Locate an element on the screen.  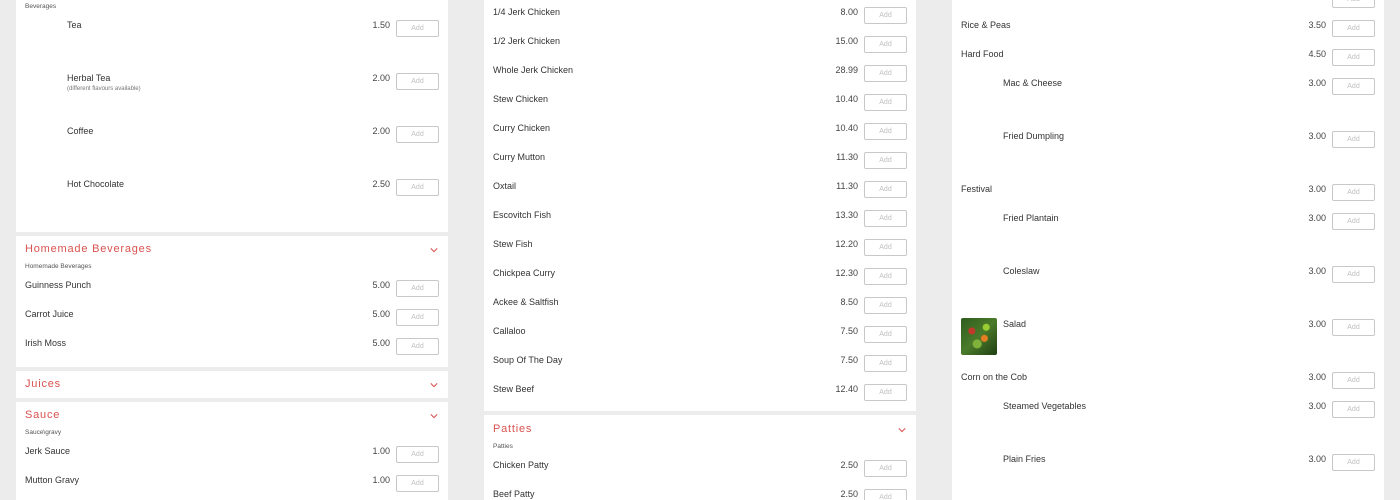
item-price: 2.50 is located at coordinates (381, 184).